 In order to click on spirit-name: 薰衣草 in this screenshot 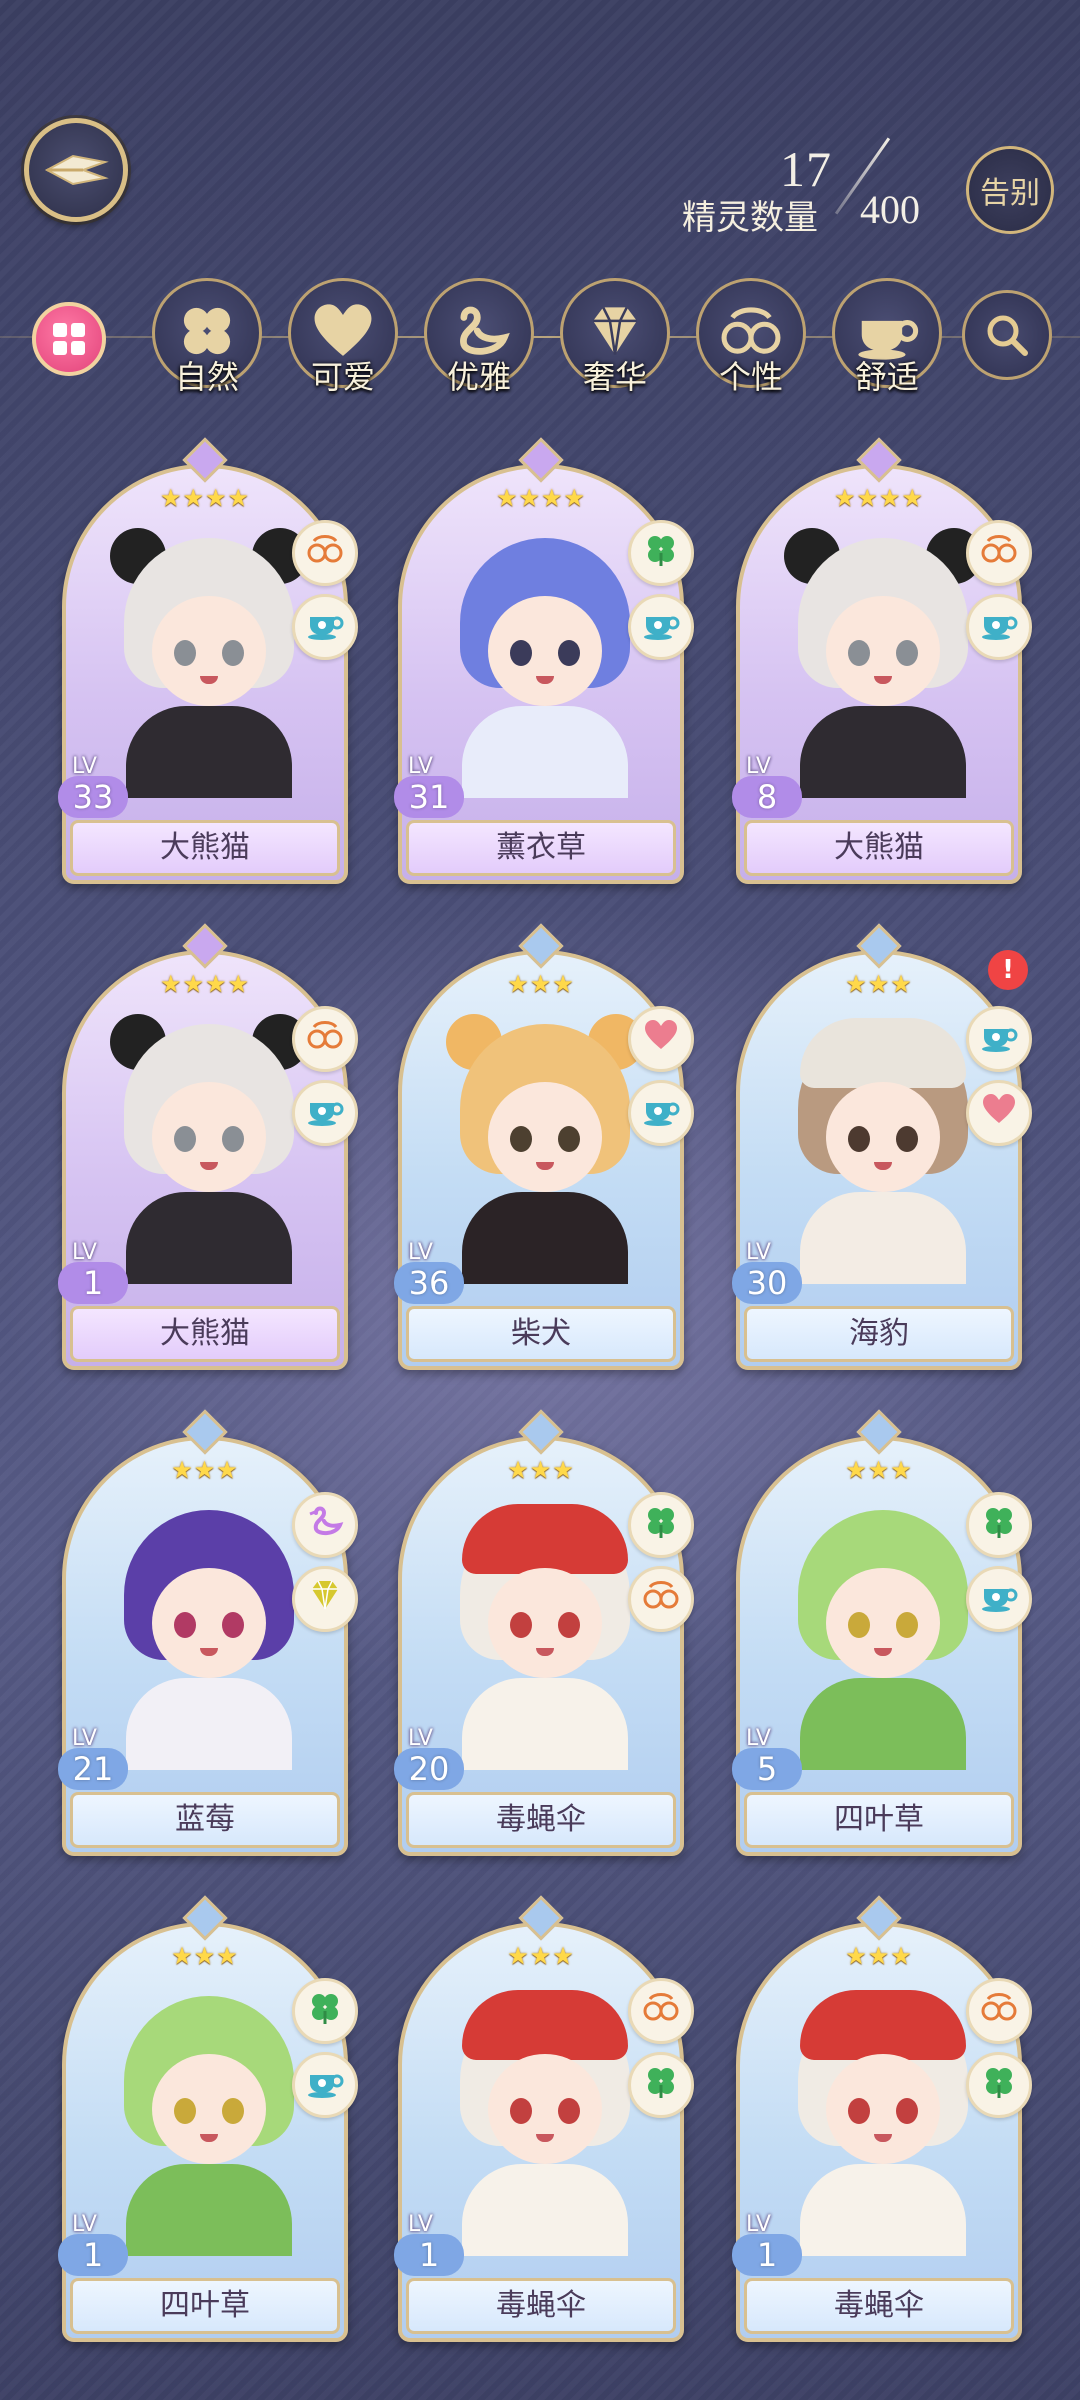, I will do `click(541, 848)`.